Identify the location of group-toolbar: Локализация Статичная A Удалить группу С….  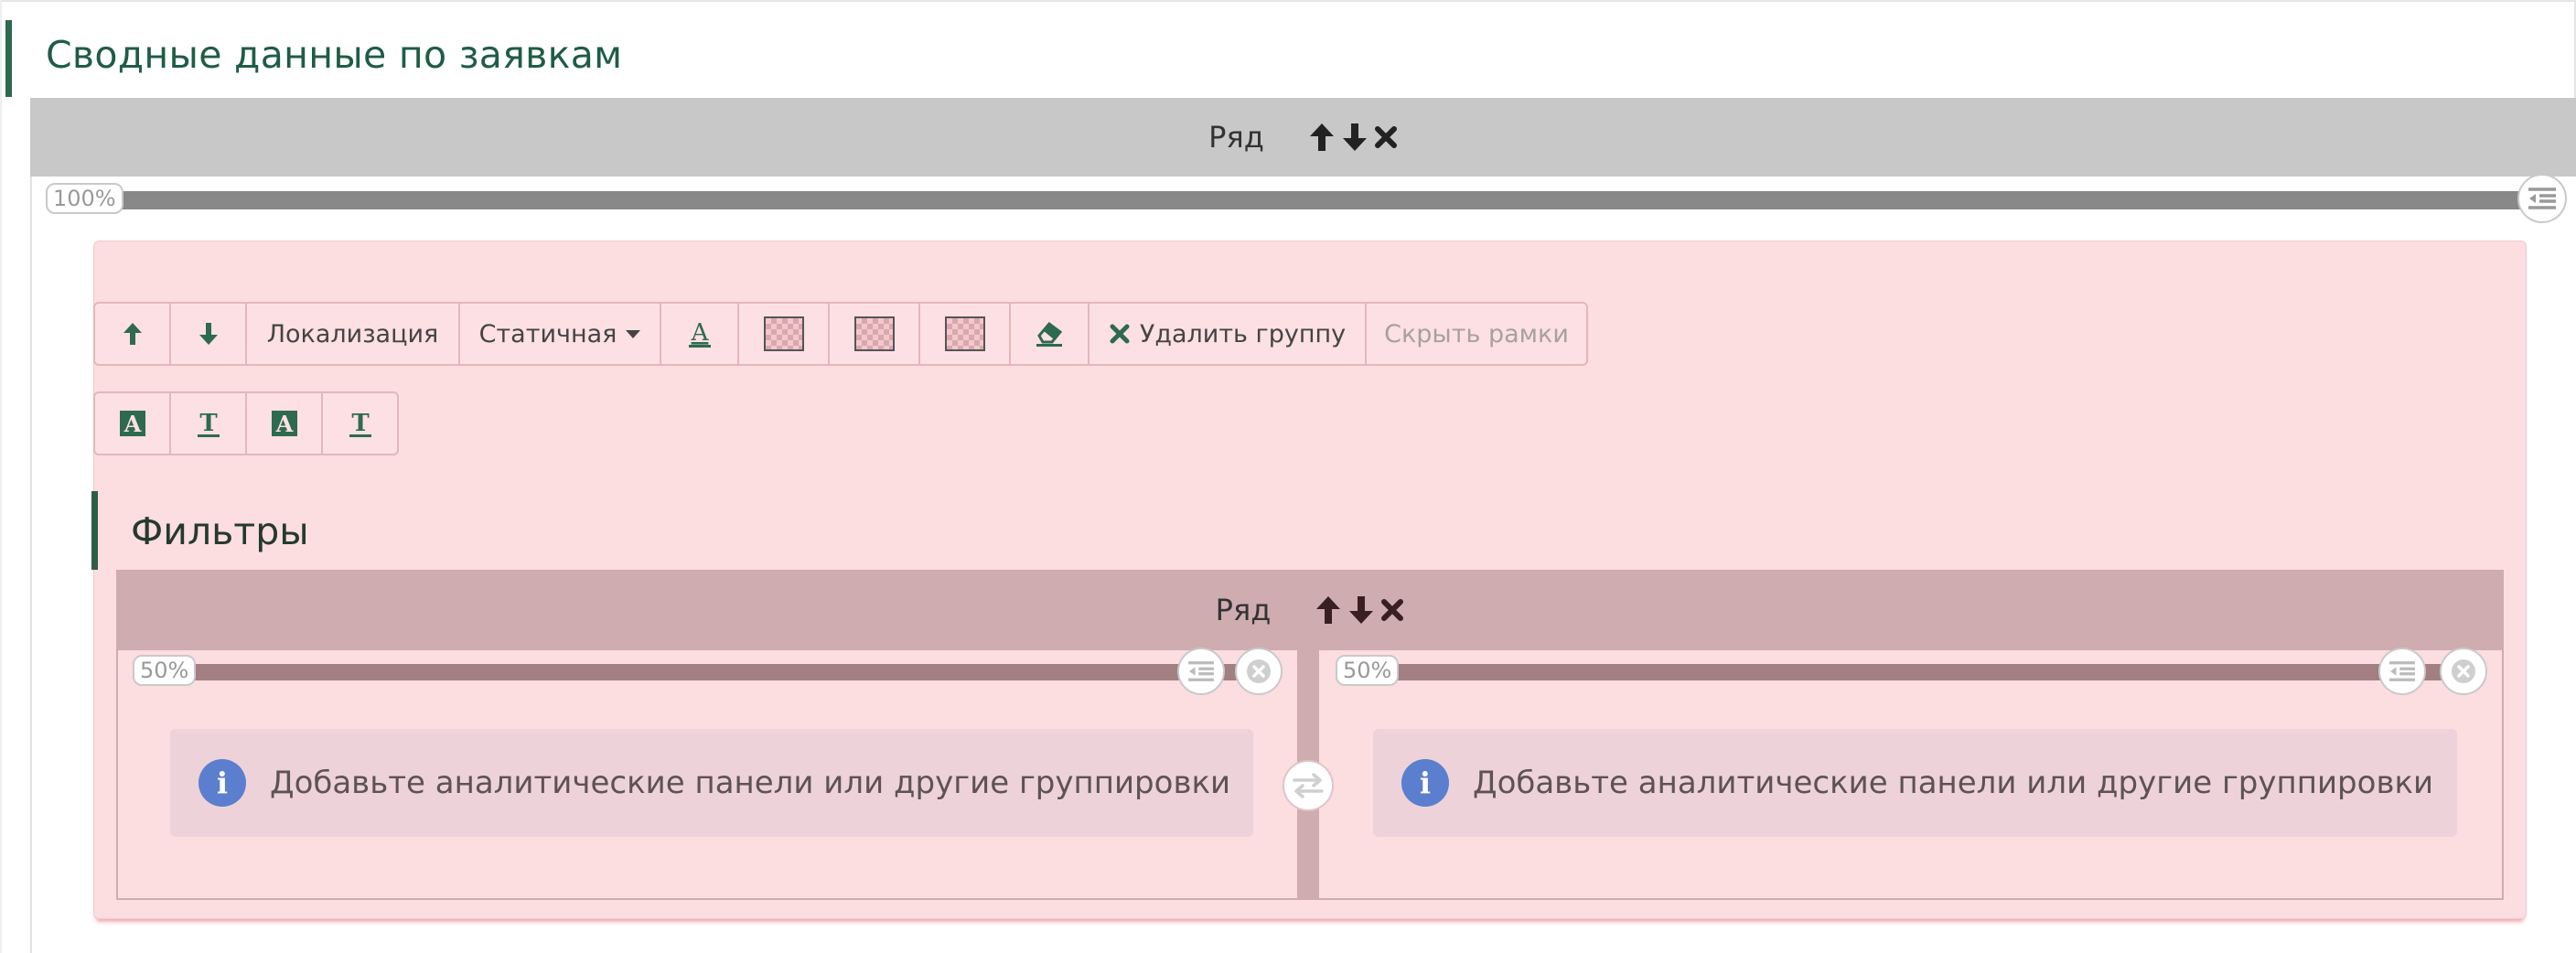
(840, 334).